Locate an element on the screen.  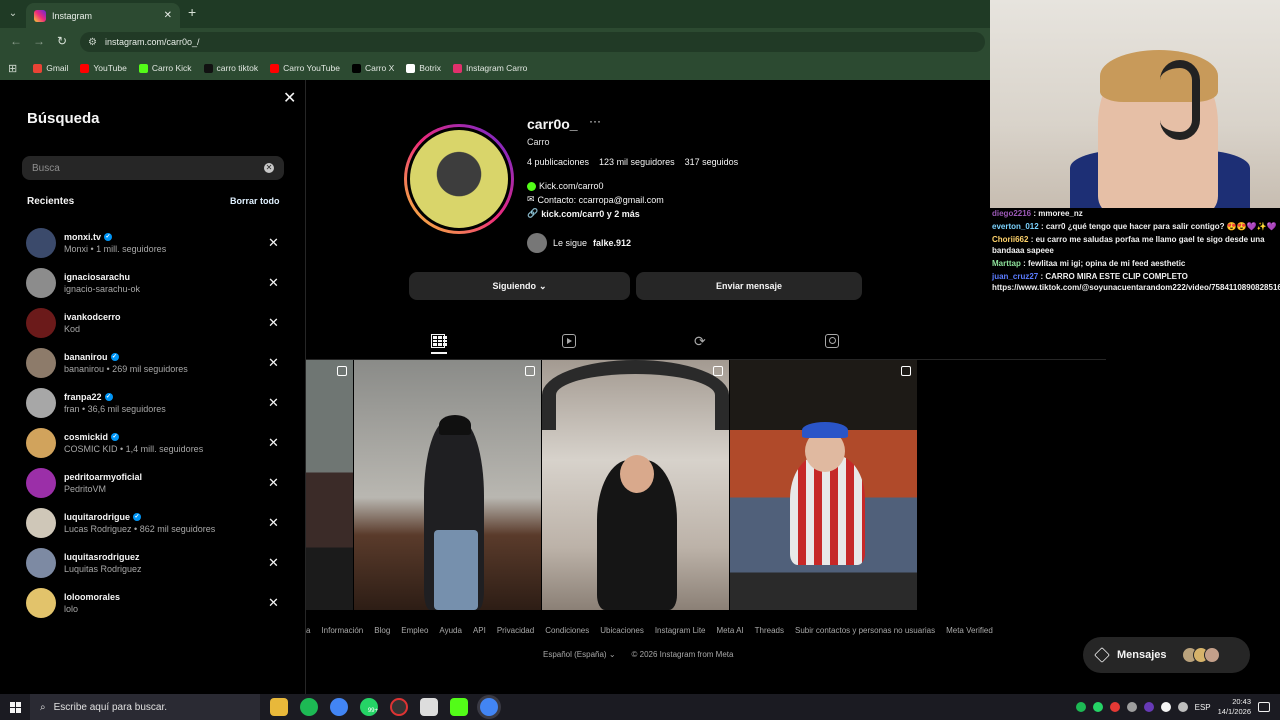
footer-link: Ayuda is located at coordinates (450, 630).